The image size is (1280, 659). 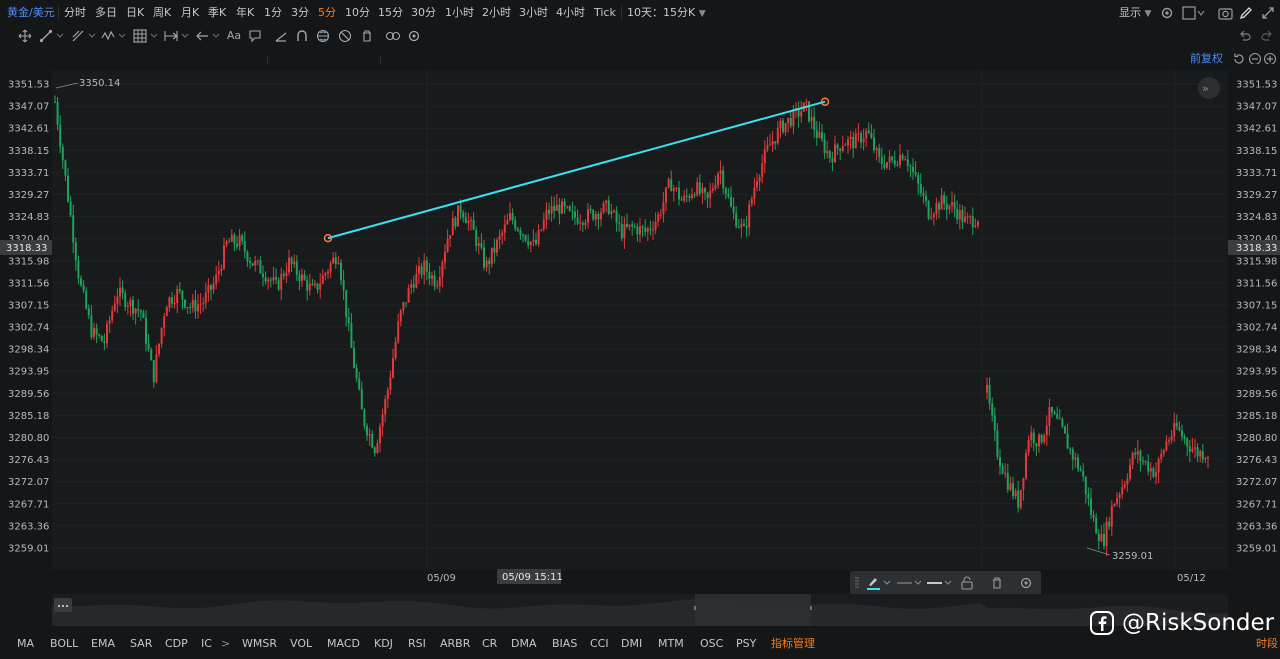 What do you see at coordinates (31, 13) in the screenshot?
I see `symbol-label: 黄金/美元` at bounding box center [31, 13].